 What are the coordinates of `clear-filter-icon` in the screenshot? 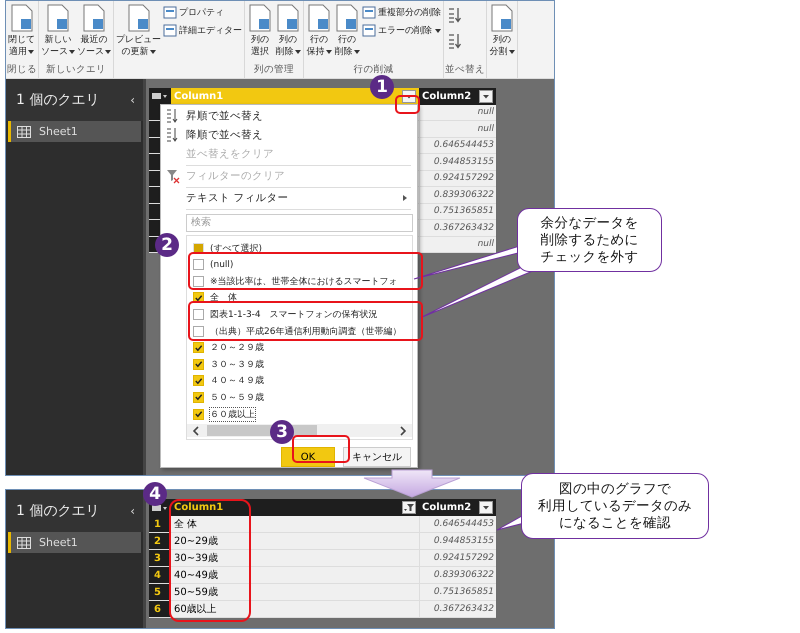 It's located at (173, 176).